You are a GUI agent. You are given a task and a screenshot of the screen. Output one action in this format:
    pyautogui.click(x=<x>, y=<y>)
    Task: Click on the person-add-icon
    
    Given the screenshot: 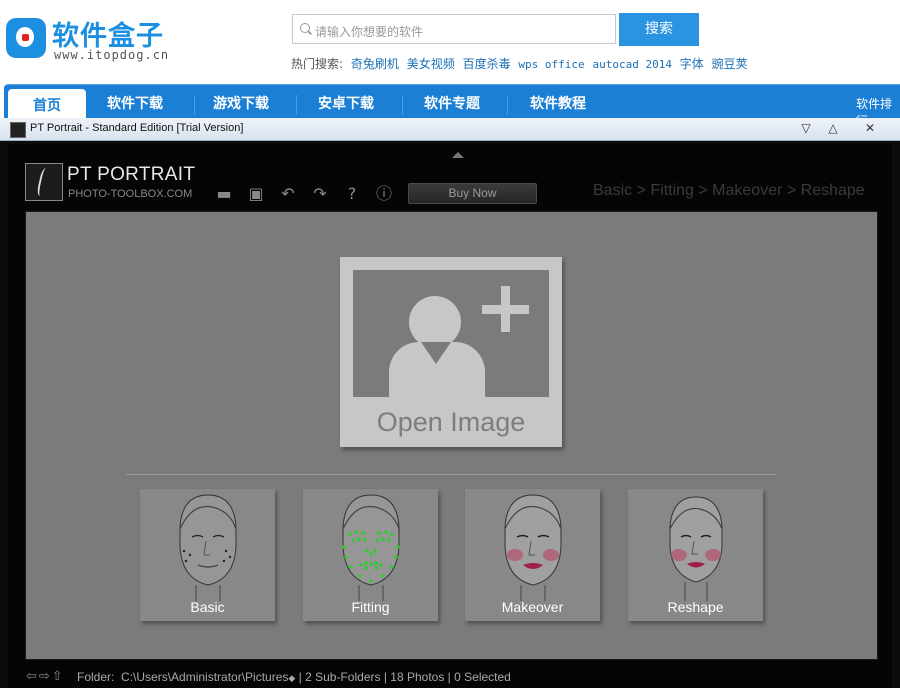 What is the action you would take?
    pyautogui.click(x=435, y=322)
    